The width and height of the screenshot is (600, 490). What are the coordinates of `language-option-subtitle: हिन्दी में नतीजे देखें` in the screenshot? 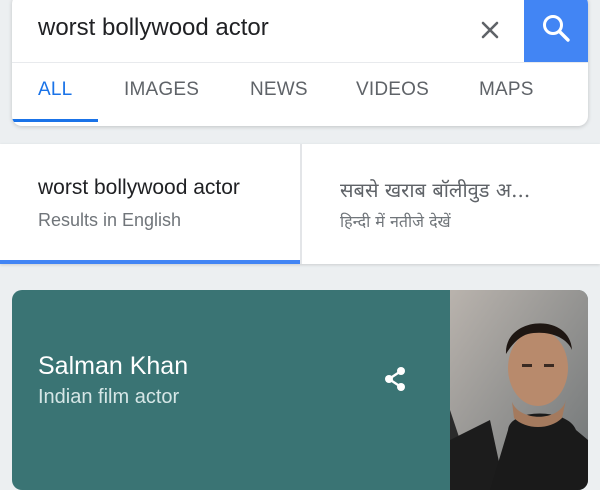 It's located at (395, 221).